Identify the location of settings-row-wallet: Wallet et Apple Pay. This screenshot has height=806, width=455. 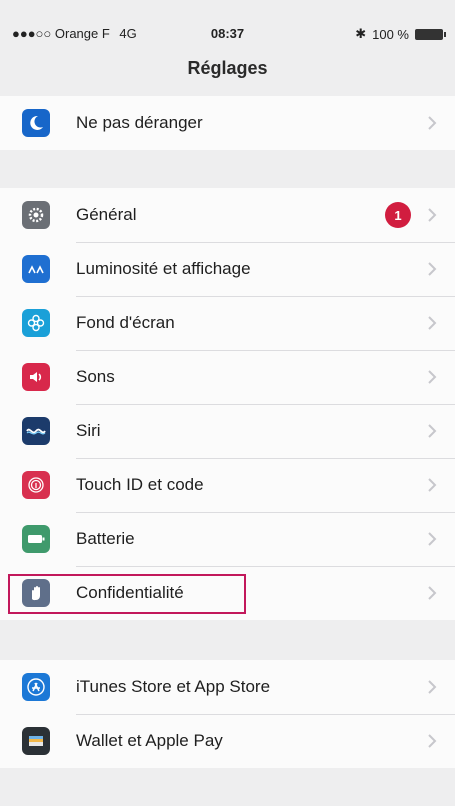
(227, 741).